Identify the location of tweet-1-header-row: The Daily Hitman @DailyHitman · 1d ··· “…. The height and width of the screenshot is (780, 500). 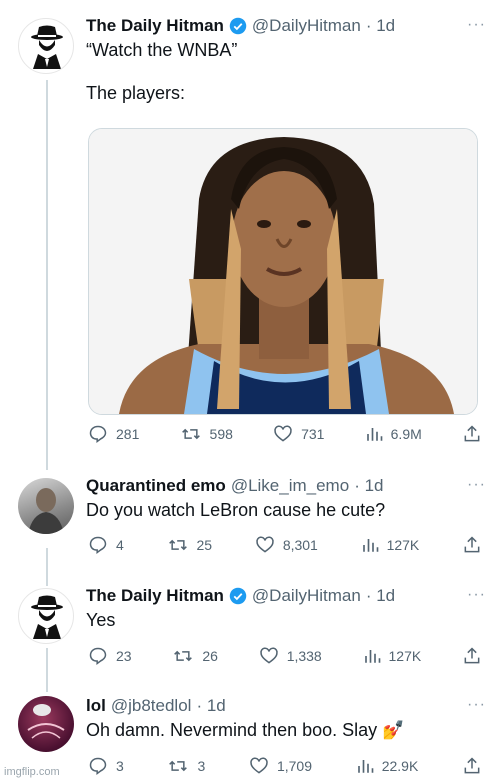
(286, 60).